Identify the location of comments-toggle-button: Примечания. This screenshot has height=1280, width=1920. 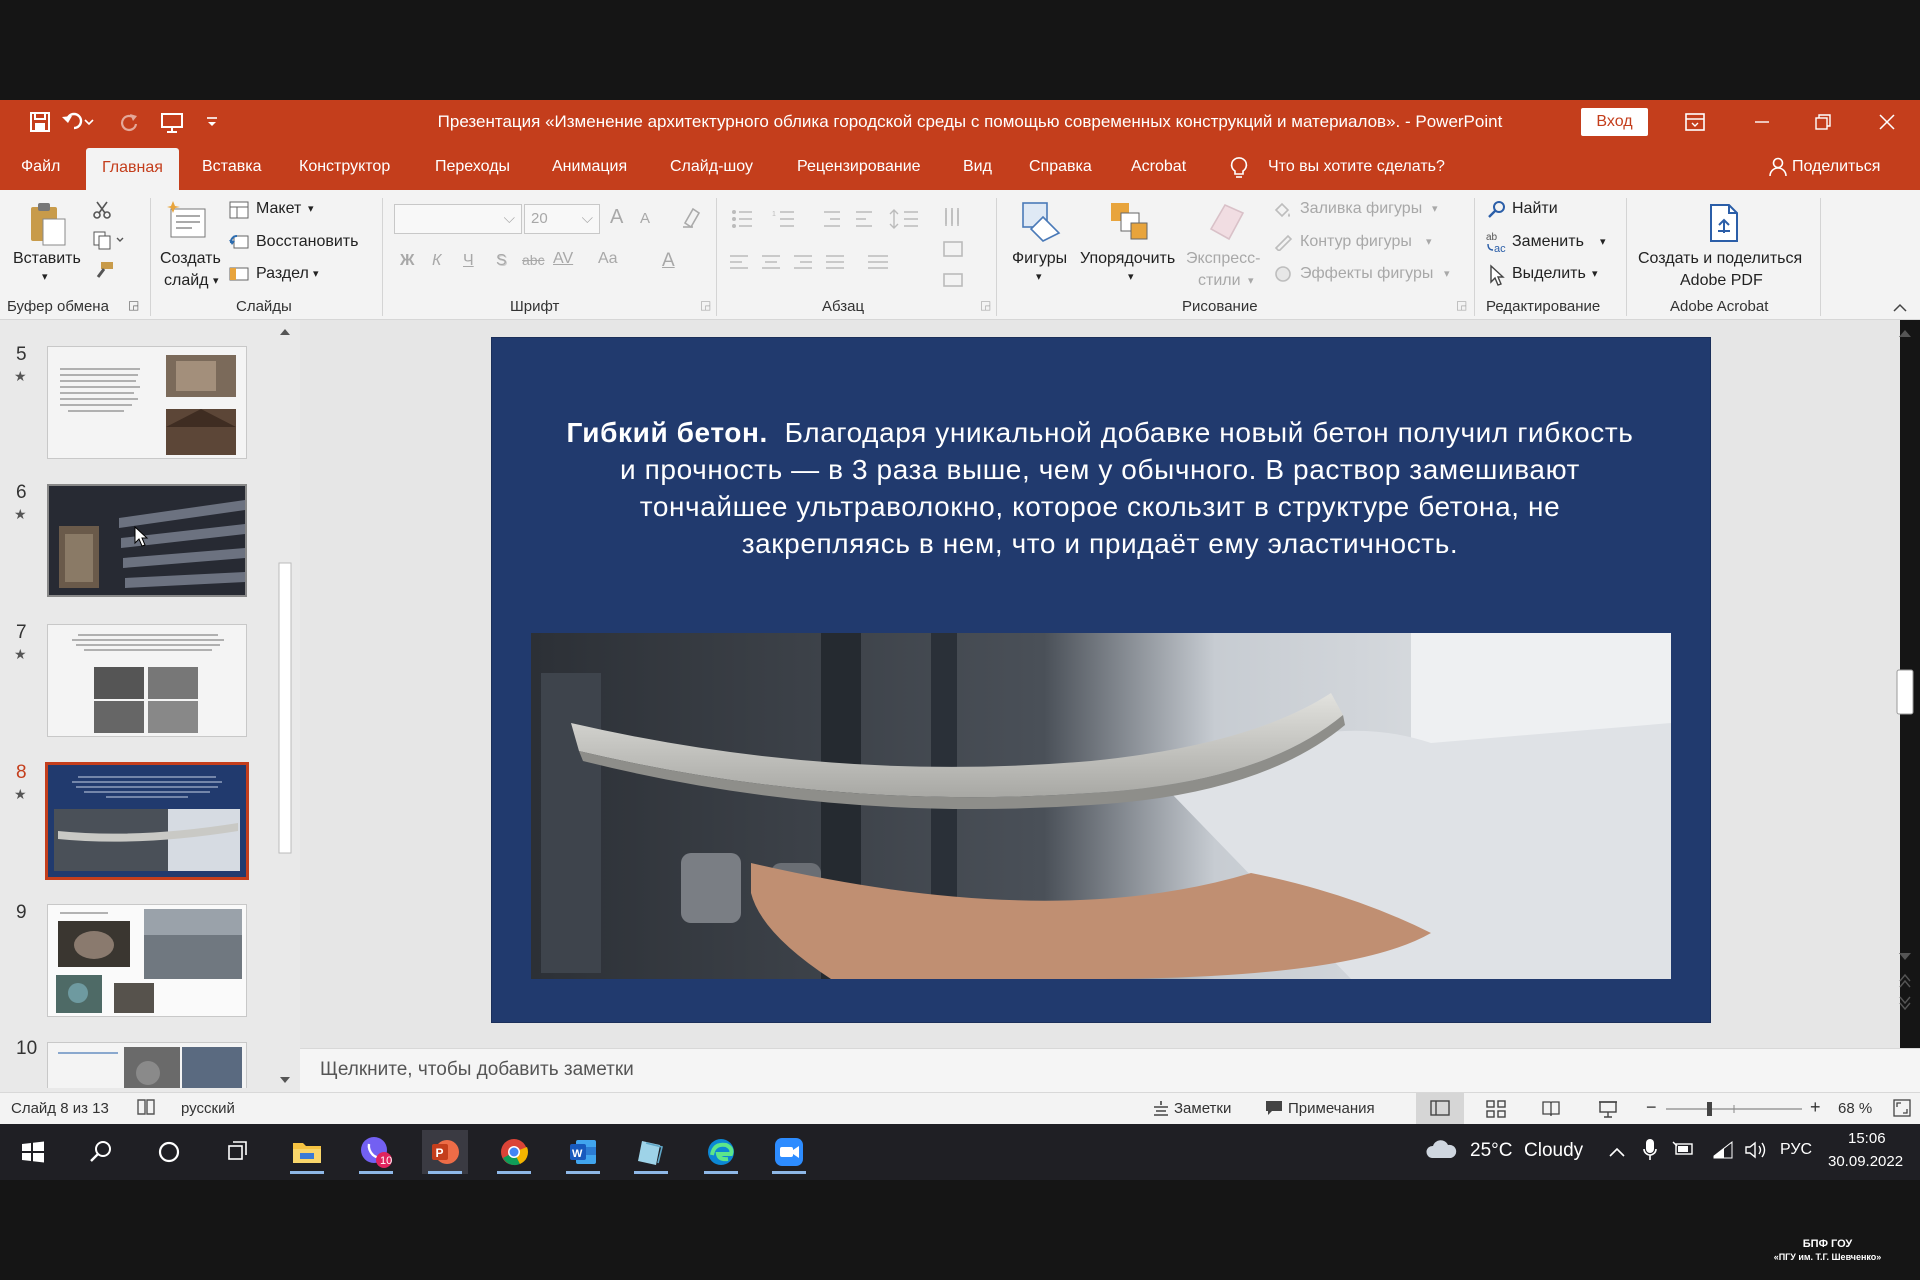
(1331, 1108).